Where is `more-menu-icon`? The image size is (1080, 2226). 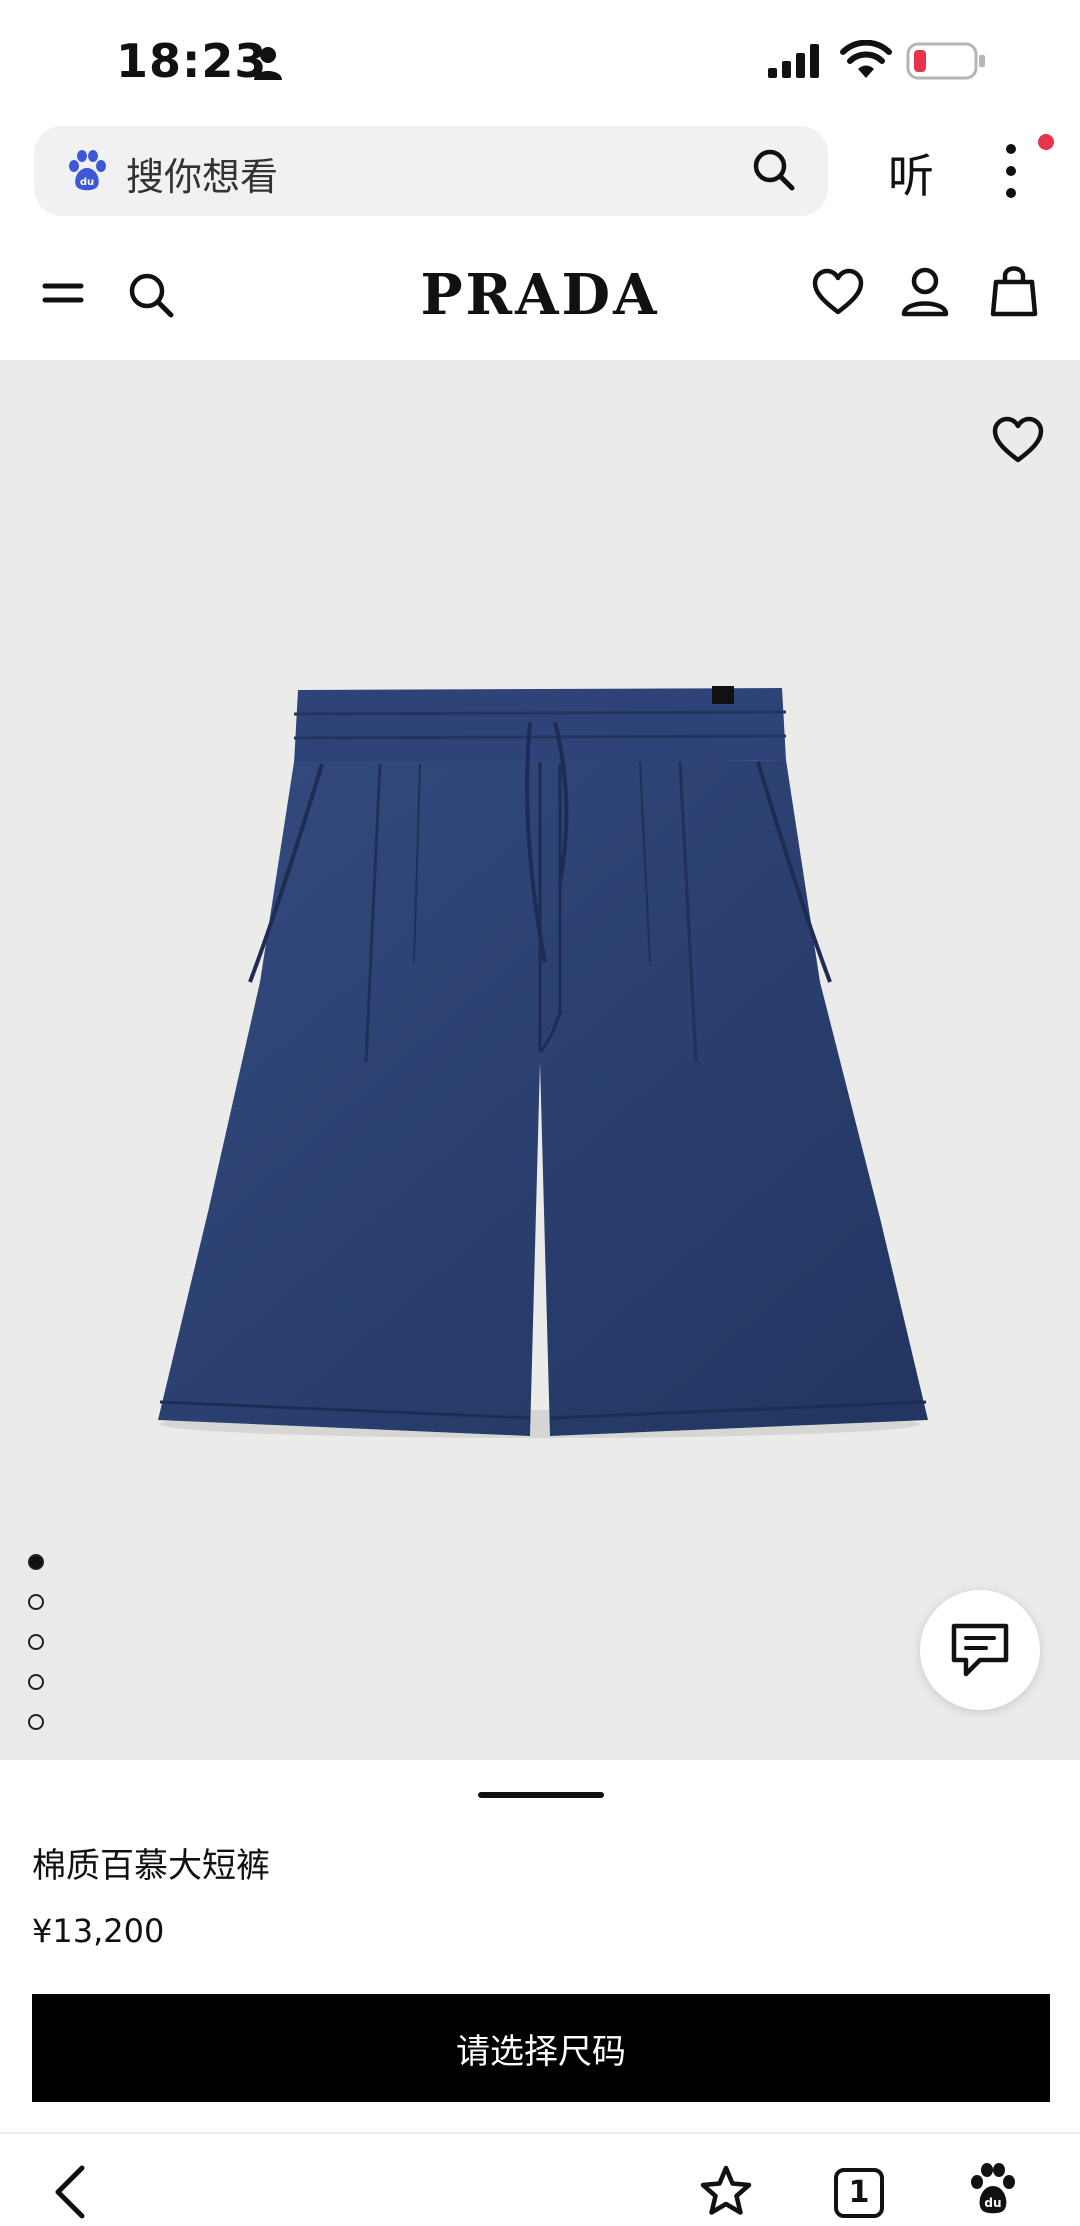 more-menu-icon is located at coordinates (1011, 172).